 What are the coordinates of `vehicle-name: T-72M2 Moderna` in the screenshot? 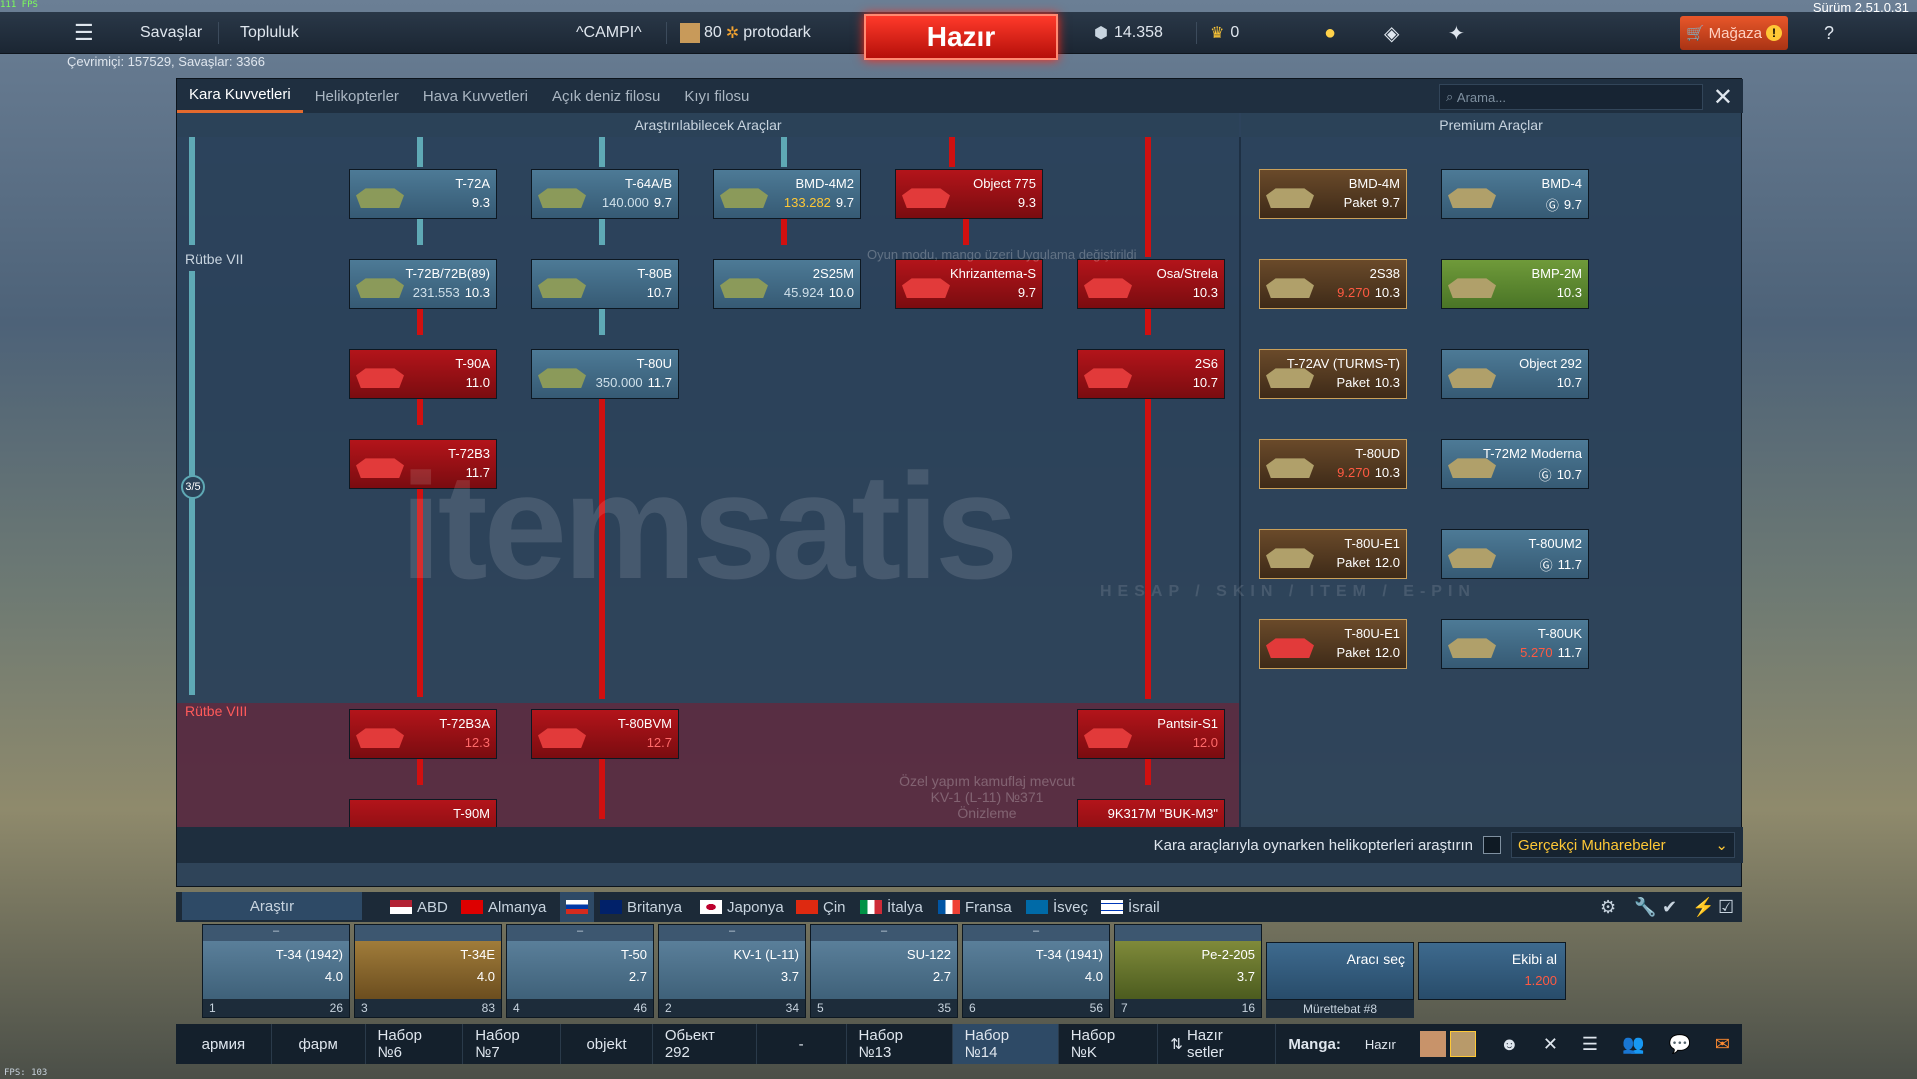 It's located at (1532, 453).